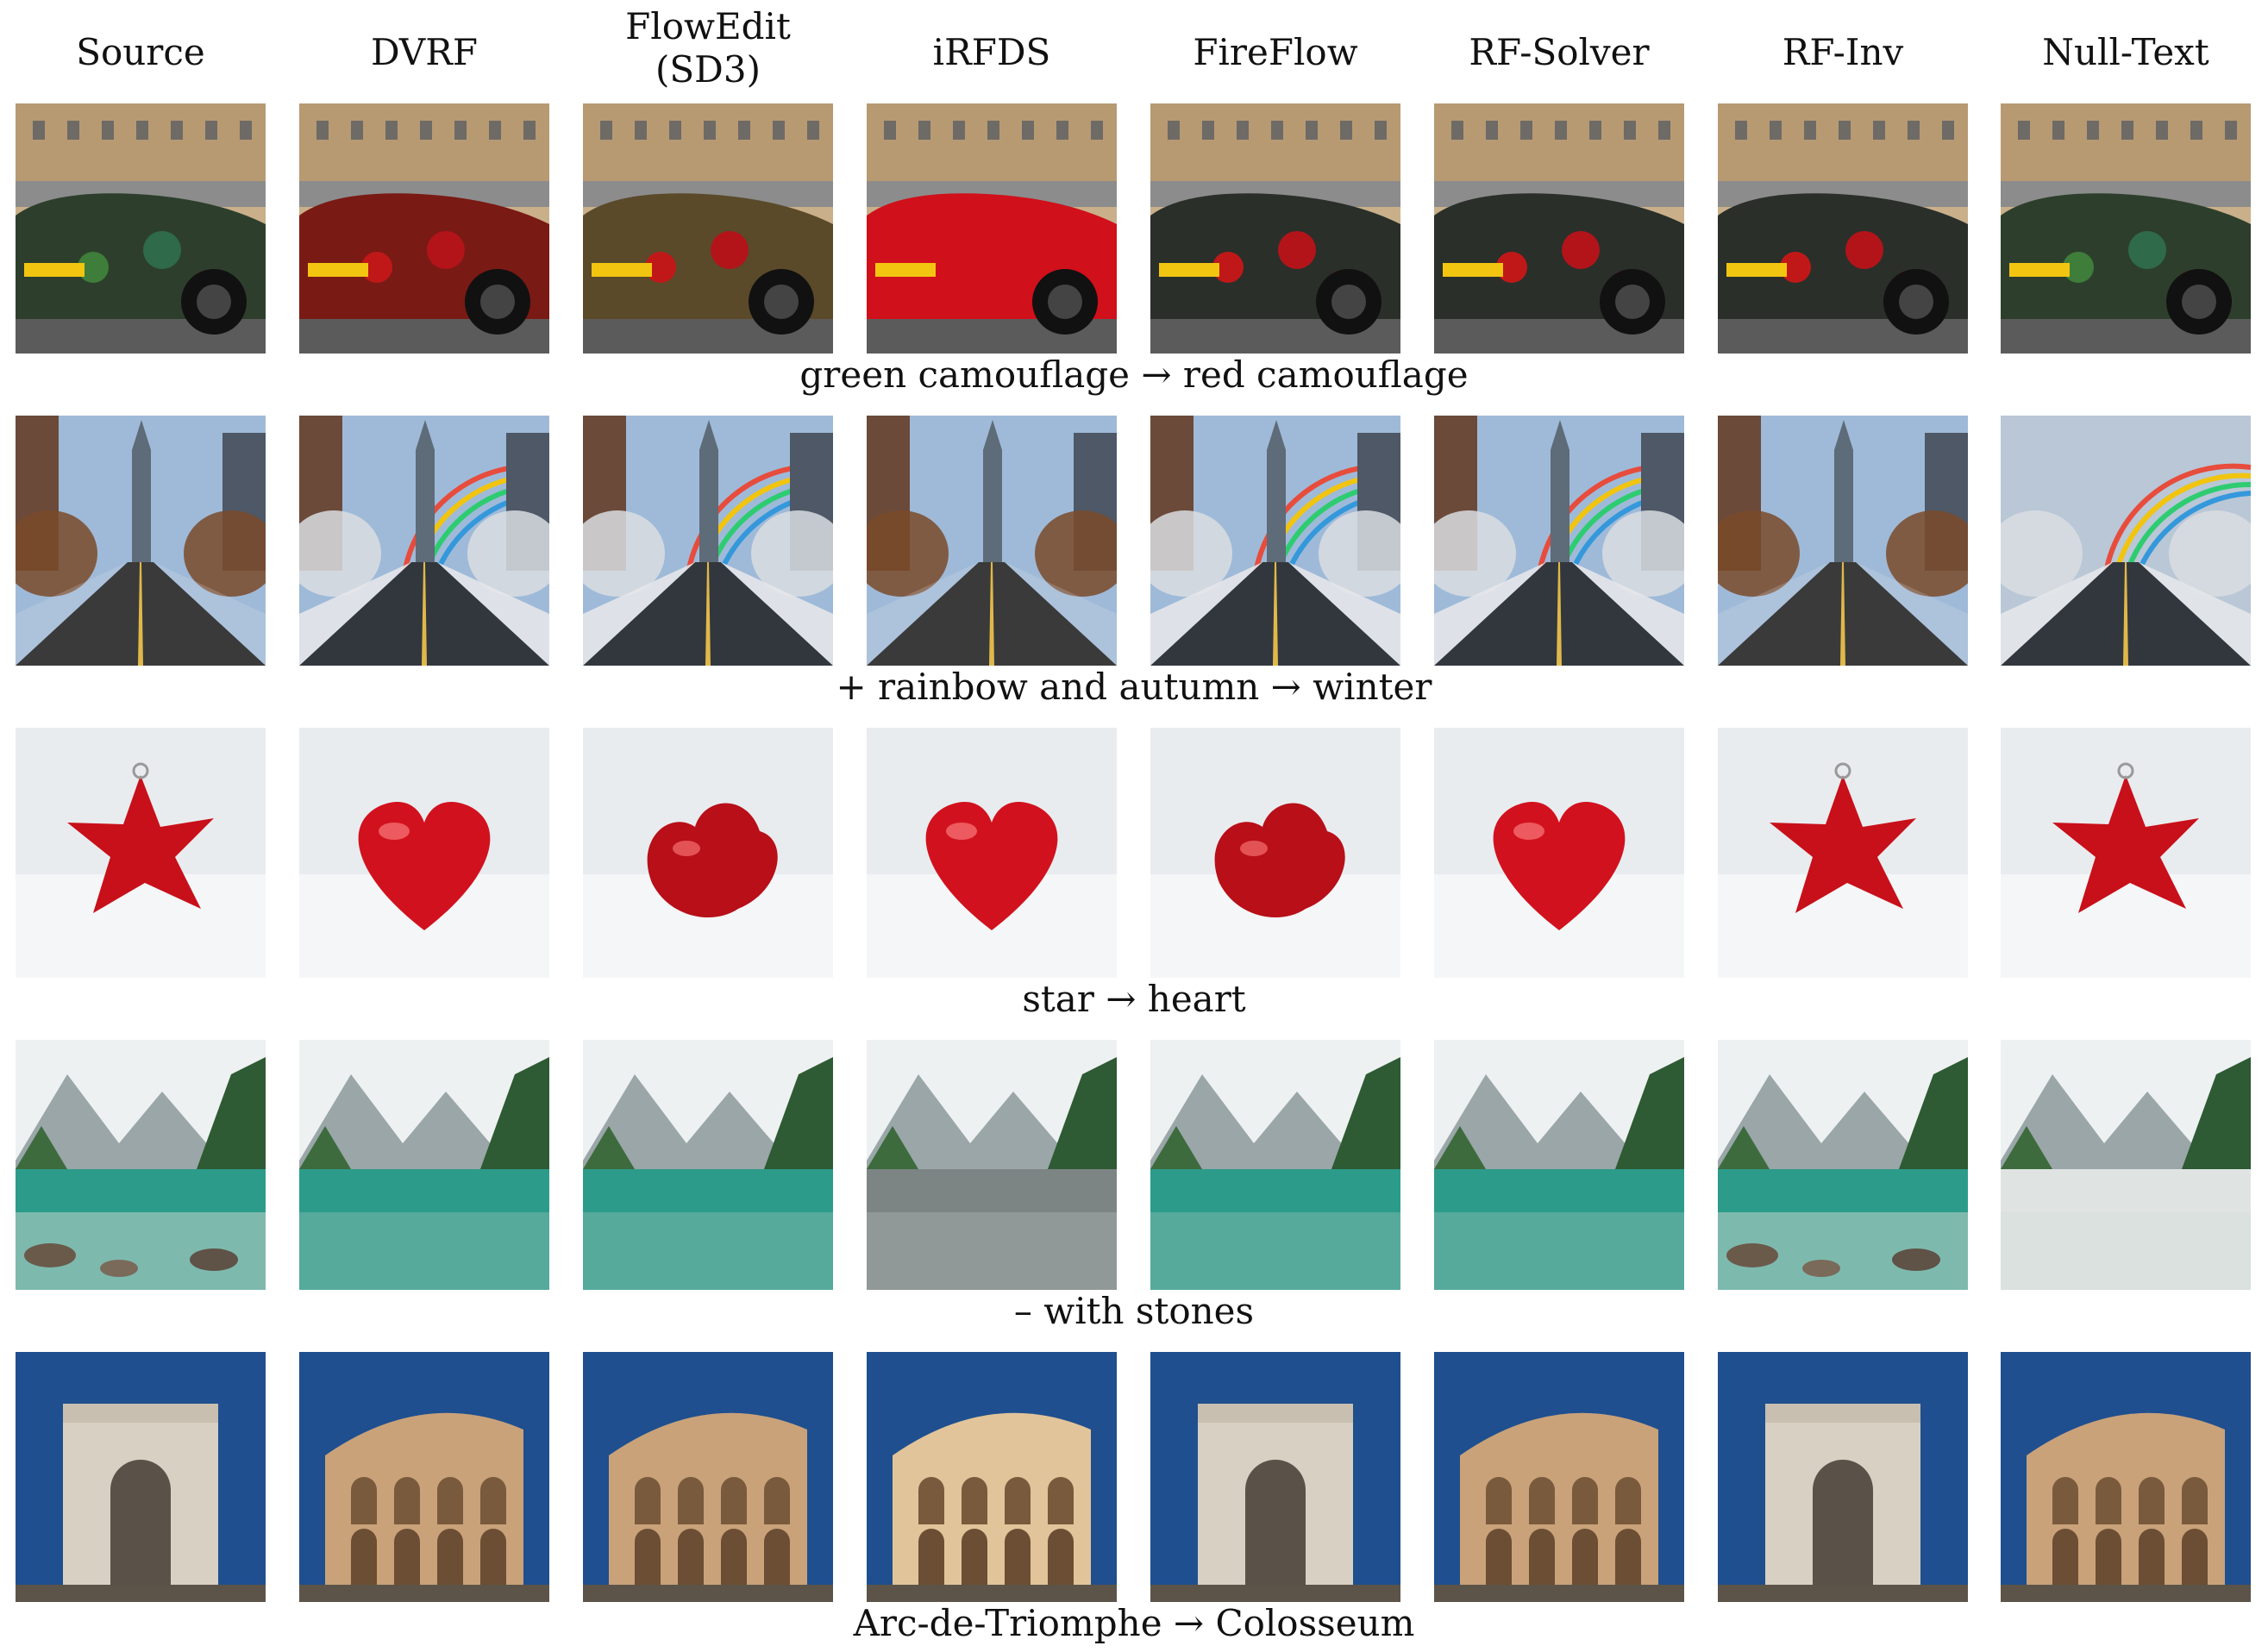  What do you see at coordinates (2126, 52) in the screenshot?
I see `column-header: Null-Text` at bounding box center [2126, 52].